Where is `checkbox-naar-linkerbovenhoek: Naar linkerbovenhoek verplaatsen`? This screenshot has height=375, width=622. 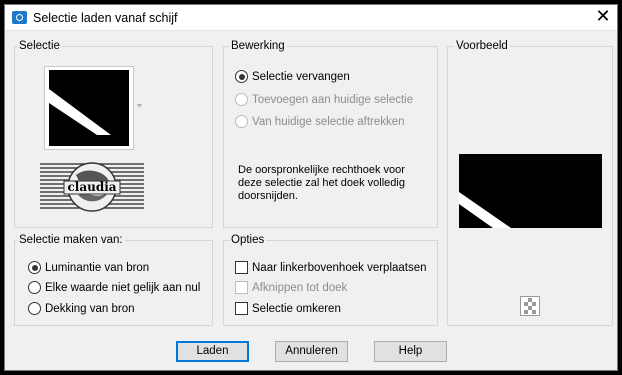 checkbox-naar-linkerbovenhoek: Naar linkerbovenhoek verplaatsen is located at coordinates (331, 267).